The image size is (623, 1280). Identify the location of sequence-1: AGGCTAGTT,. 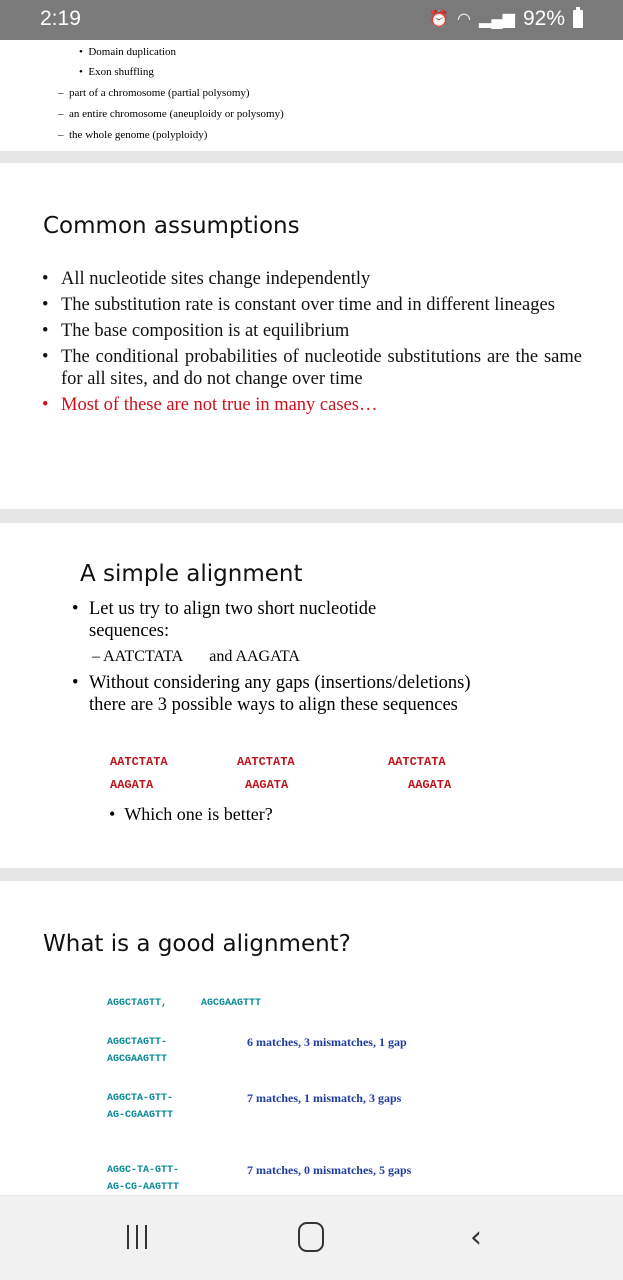
(137, 1003).